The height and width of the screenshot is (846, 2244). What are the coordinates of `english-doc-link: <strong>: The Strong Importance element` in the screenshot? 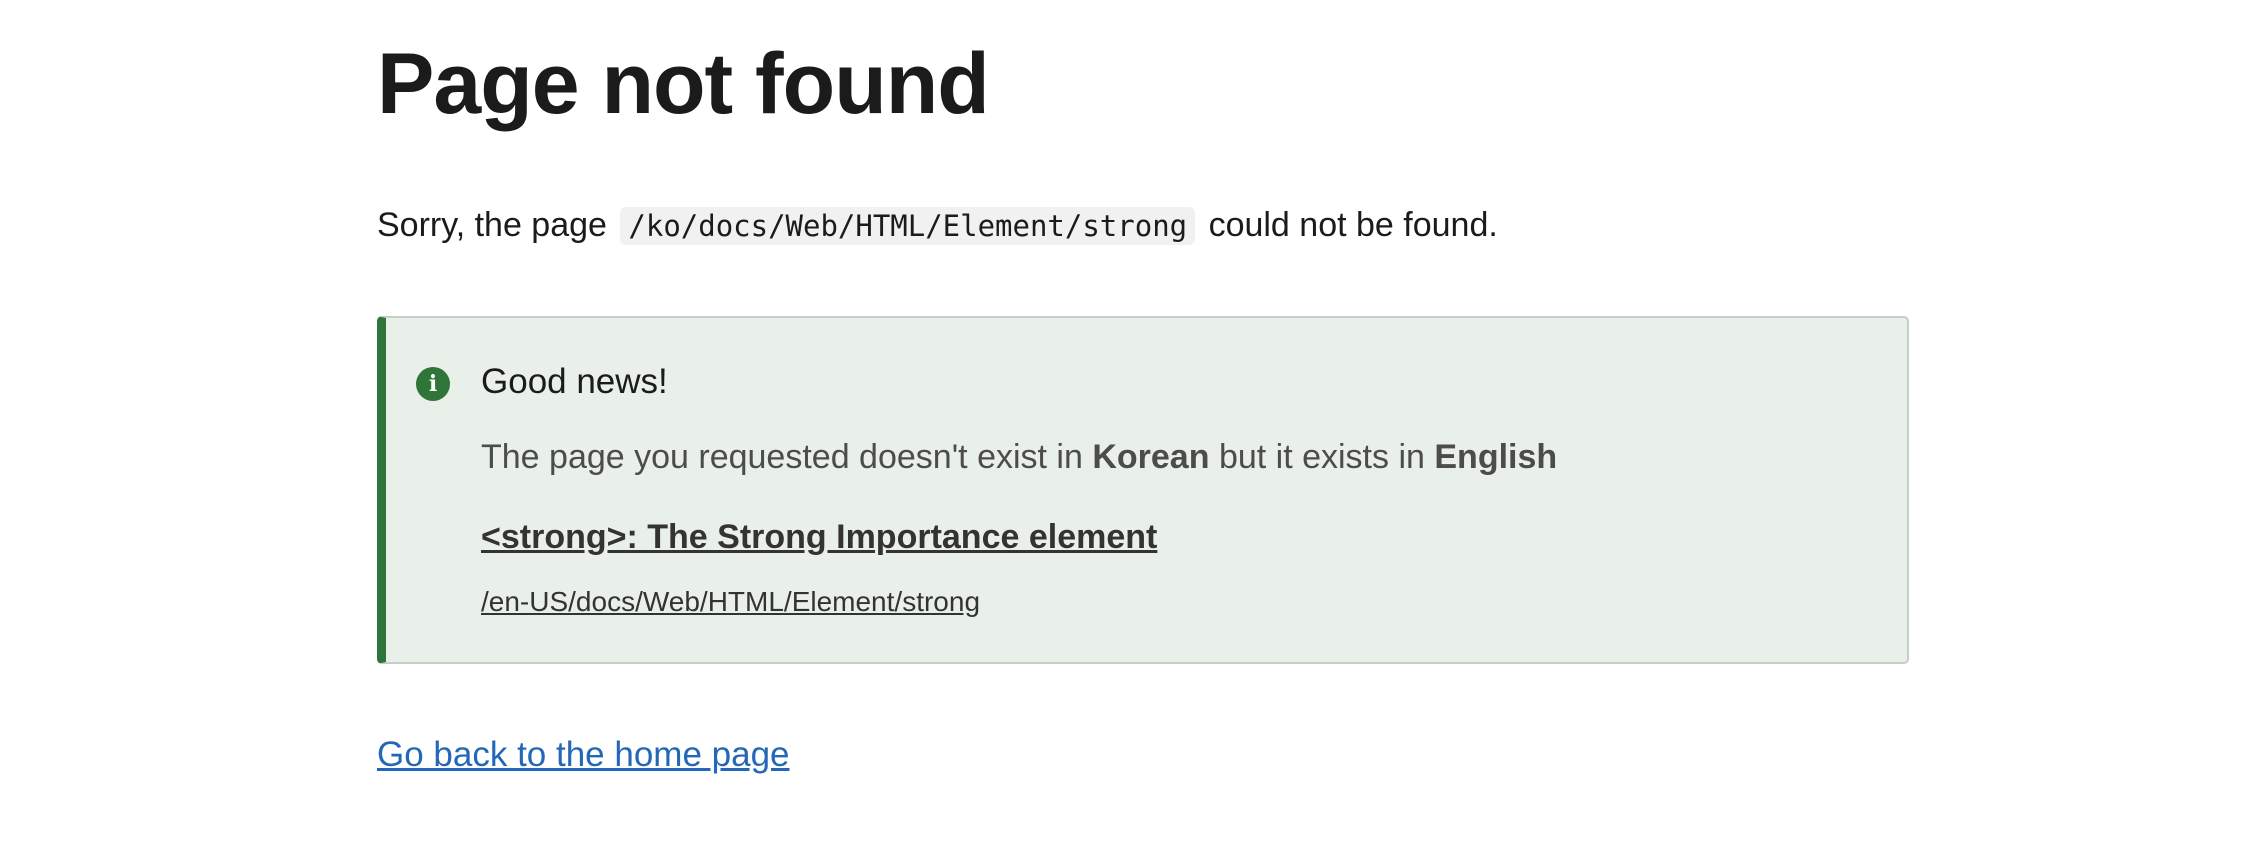 It's located at (819, 537).